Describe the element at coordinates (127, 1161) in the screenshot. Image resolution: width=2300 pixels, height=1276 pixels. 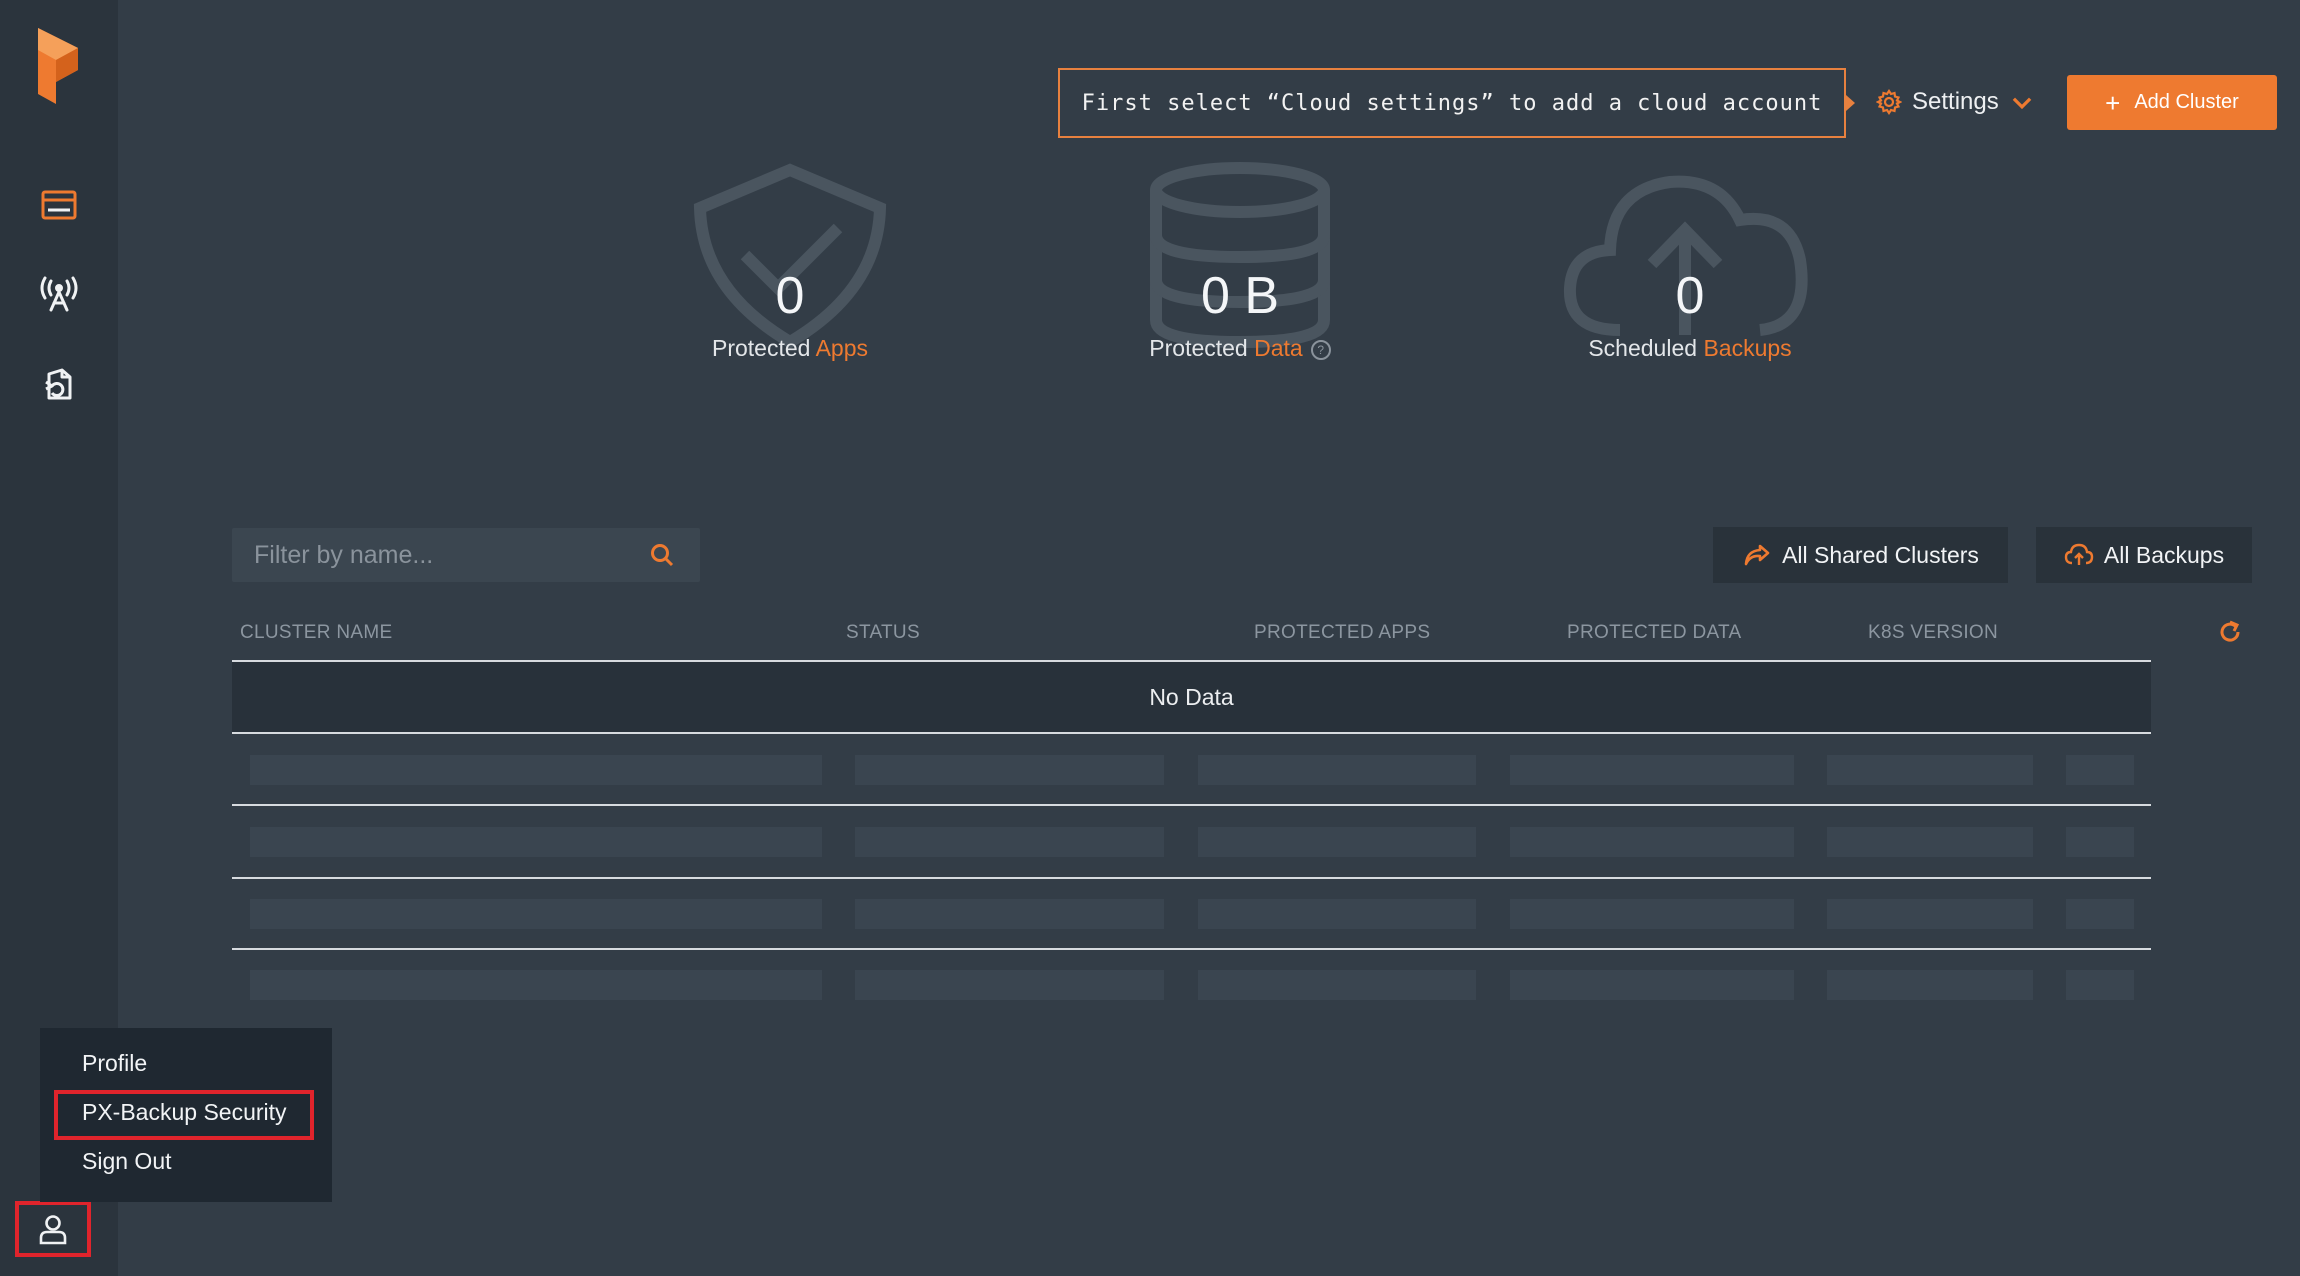
I see `menu-item-sign-out: Sign Out` at that location.